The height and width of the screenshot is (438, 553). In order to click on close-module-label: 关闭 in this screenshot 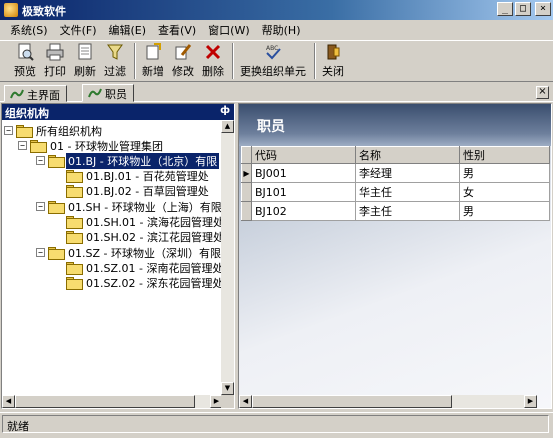, I will do `click(333, 71)`.